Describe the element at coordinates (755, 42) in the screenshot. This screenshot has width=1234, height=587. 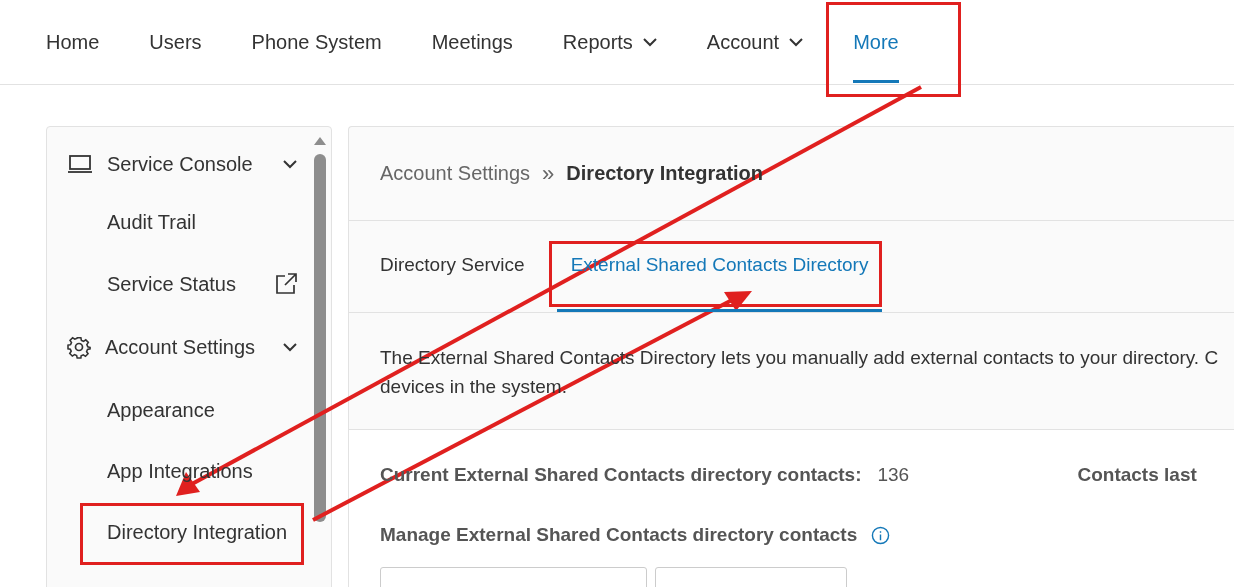
I see `nav-tab: Account` at that location.